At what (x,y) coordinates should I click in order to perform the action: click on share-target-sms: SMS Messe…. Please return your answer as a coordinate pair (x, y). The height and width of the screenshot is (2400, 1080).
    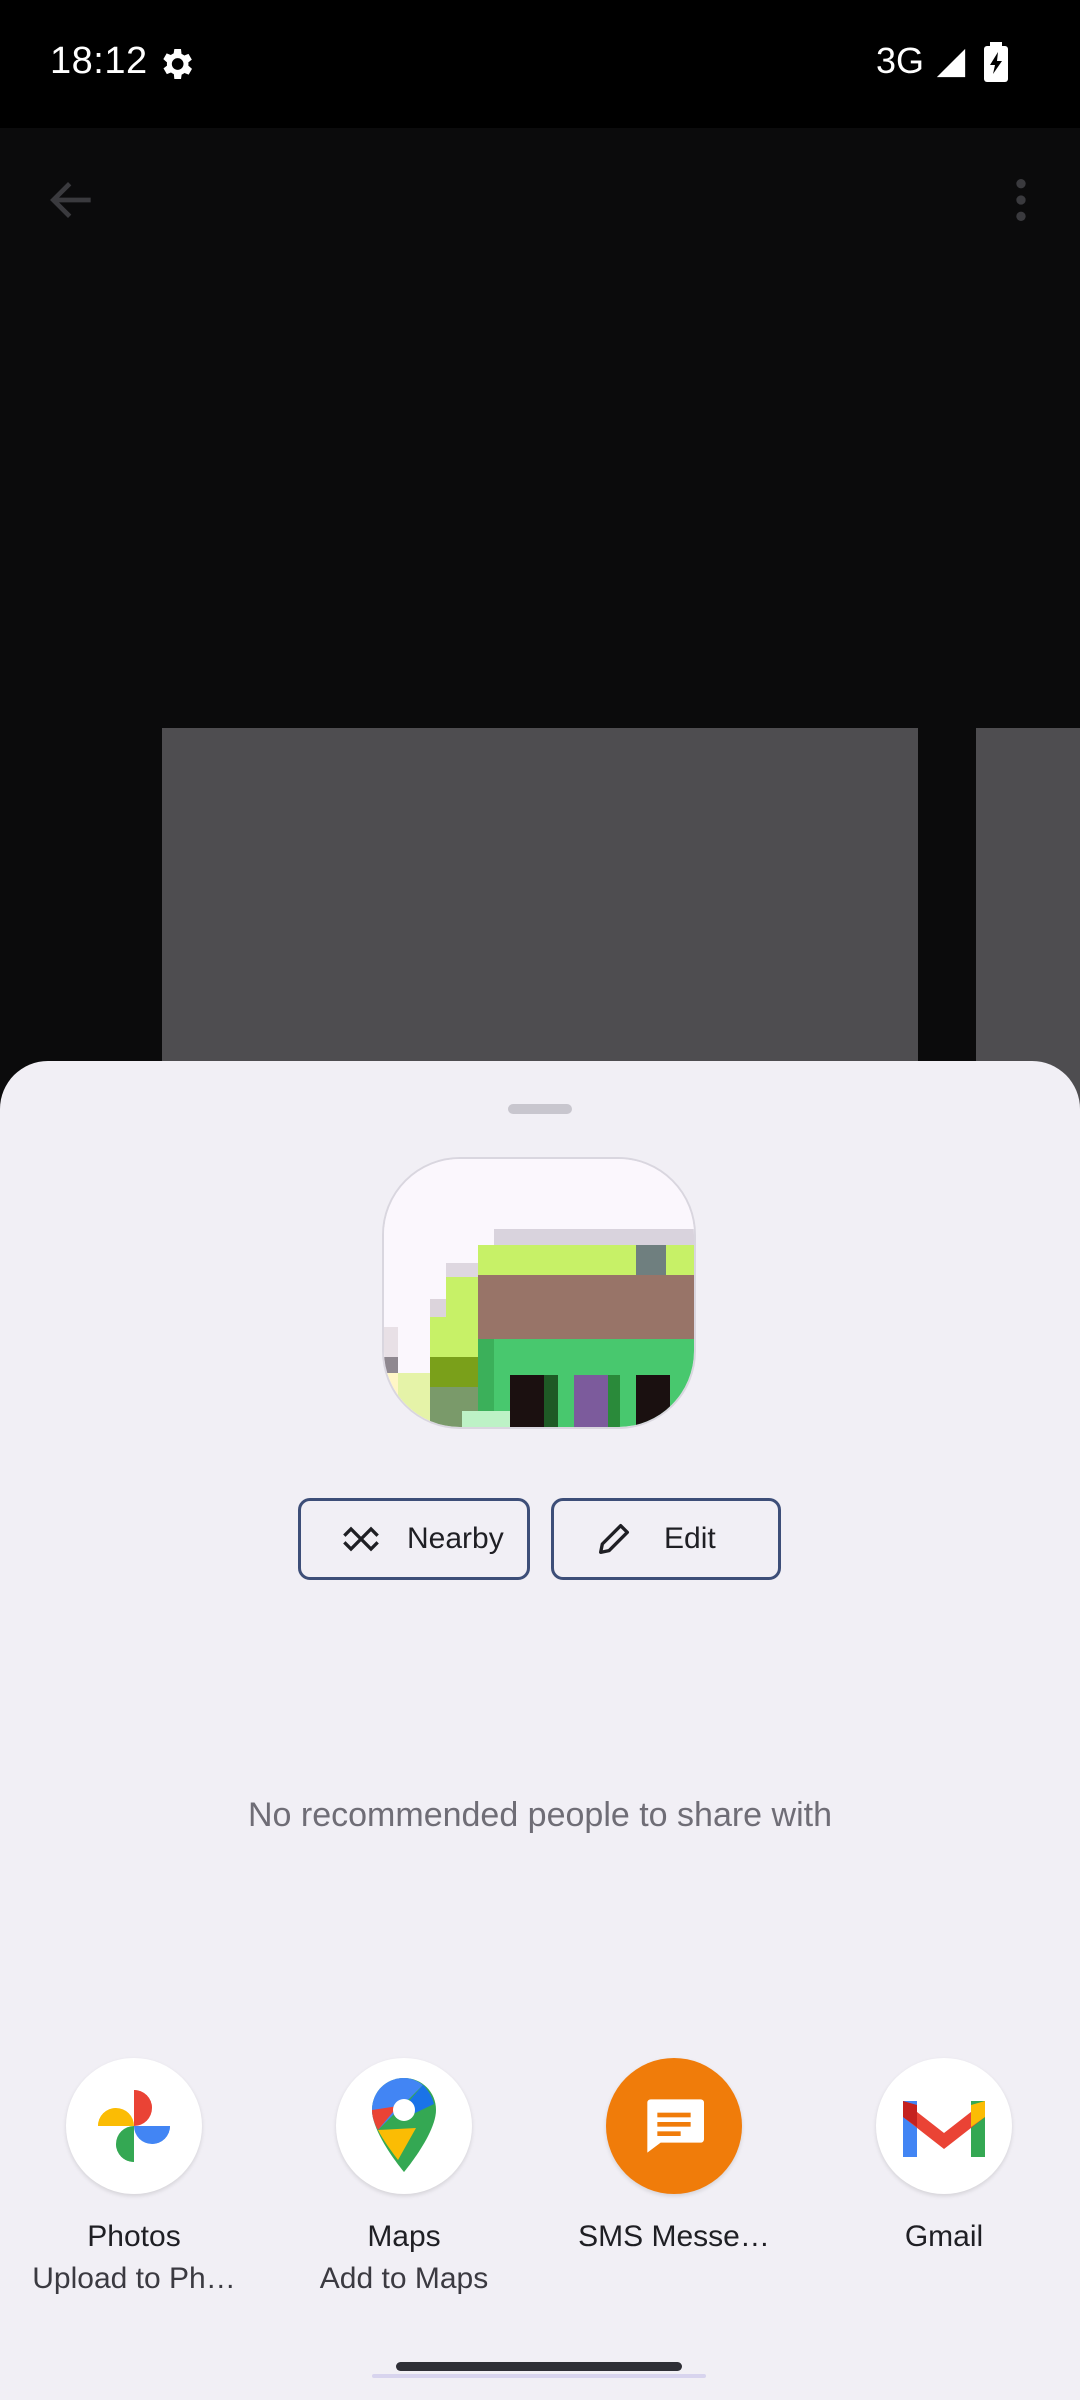
    Looking at the image, I should click on (674, 2160).